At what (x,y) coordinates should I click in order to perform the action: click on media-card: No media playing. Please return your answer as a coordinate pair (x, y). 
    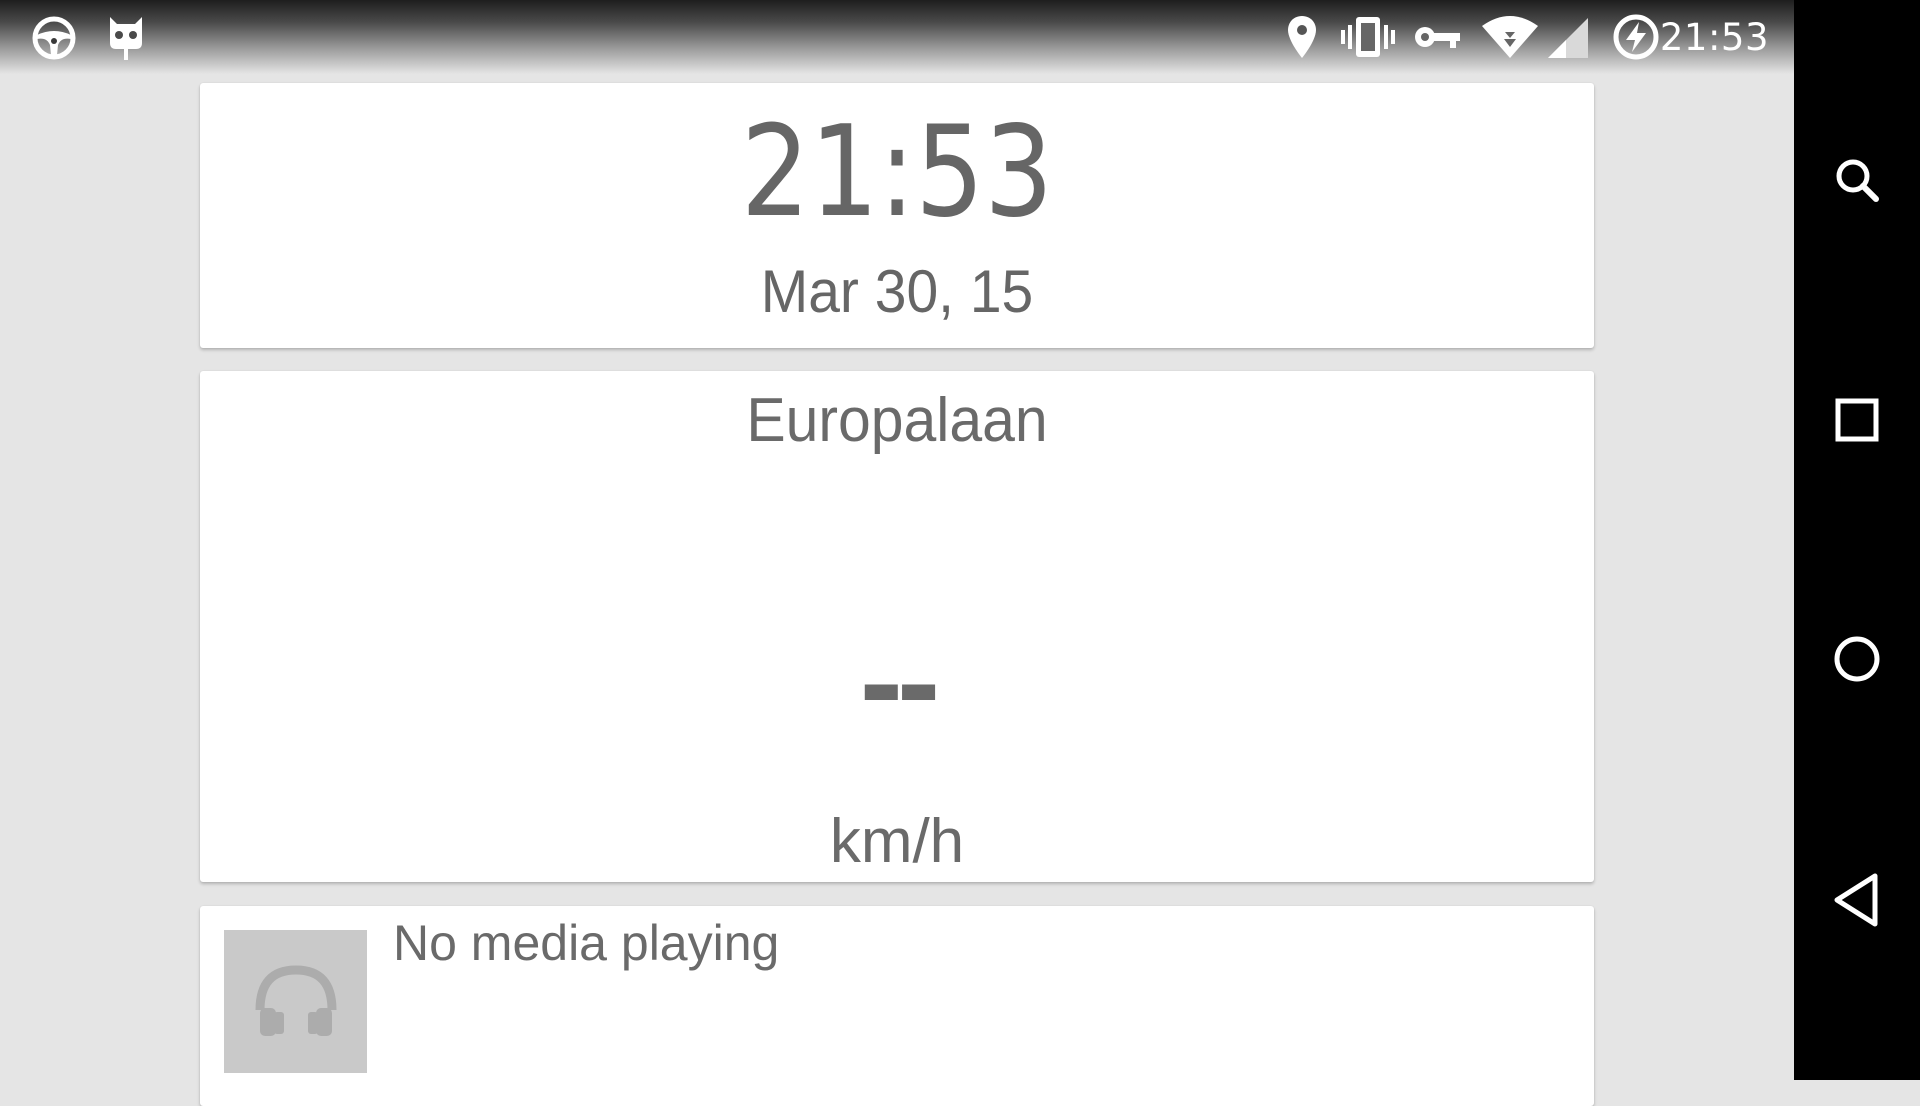
    Looking at the image, I should click on (897, 1006).